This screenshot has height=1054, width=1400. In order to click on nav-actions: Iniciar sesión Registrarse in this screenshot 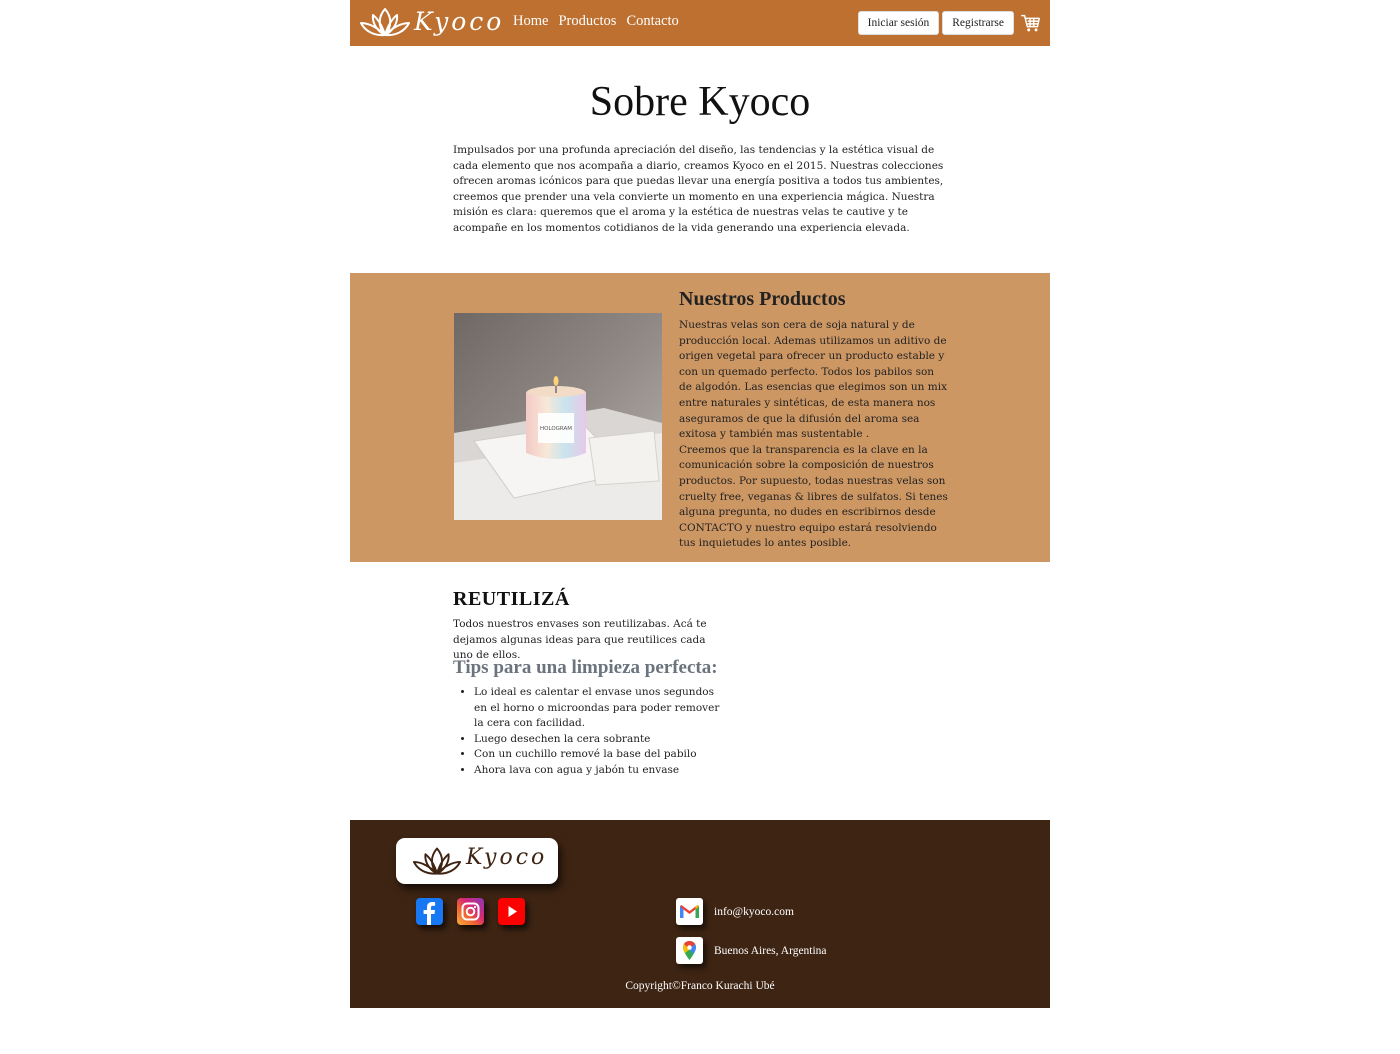, I will do `click(949, 23)`.